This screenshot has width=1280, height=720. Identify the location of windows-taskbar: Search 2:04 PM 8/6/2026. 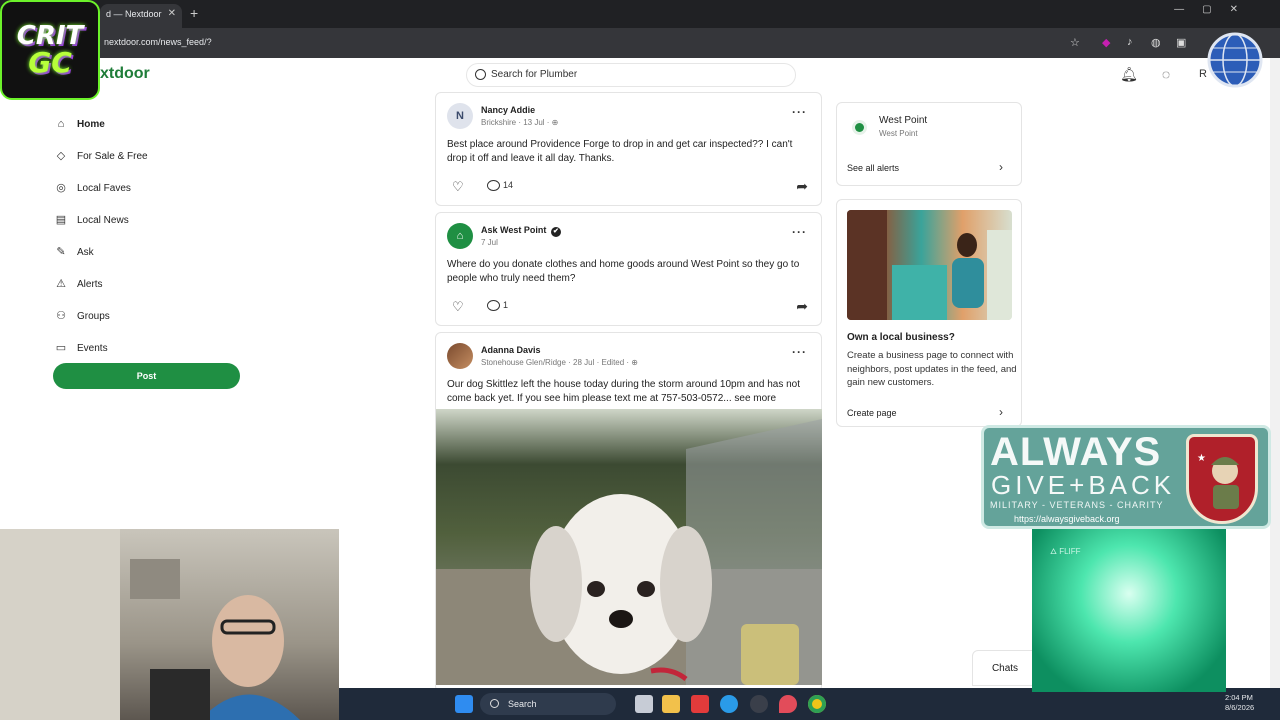
(809, 704).